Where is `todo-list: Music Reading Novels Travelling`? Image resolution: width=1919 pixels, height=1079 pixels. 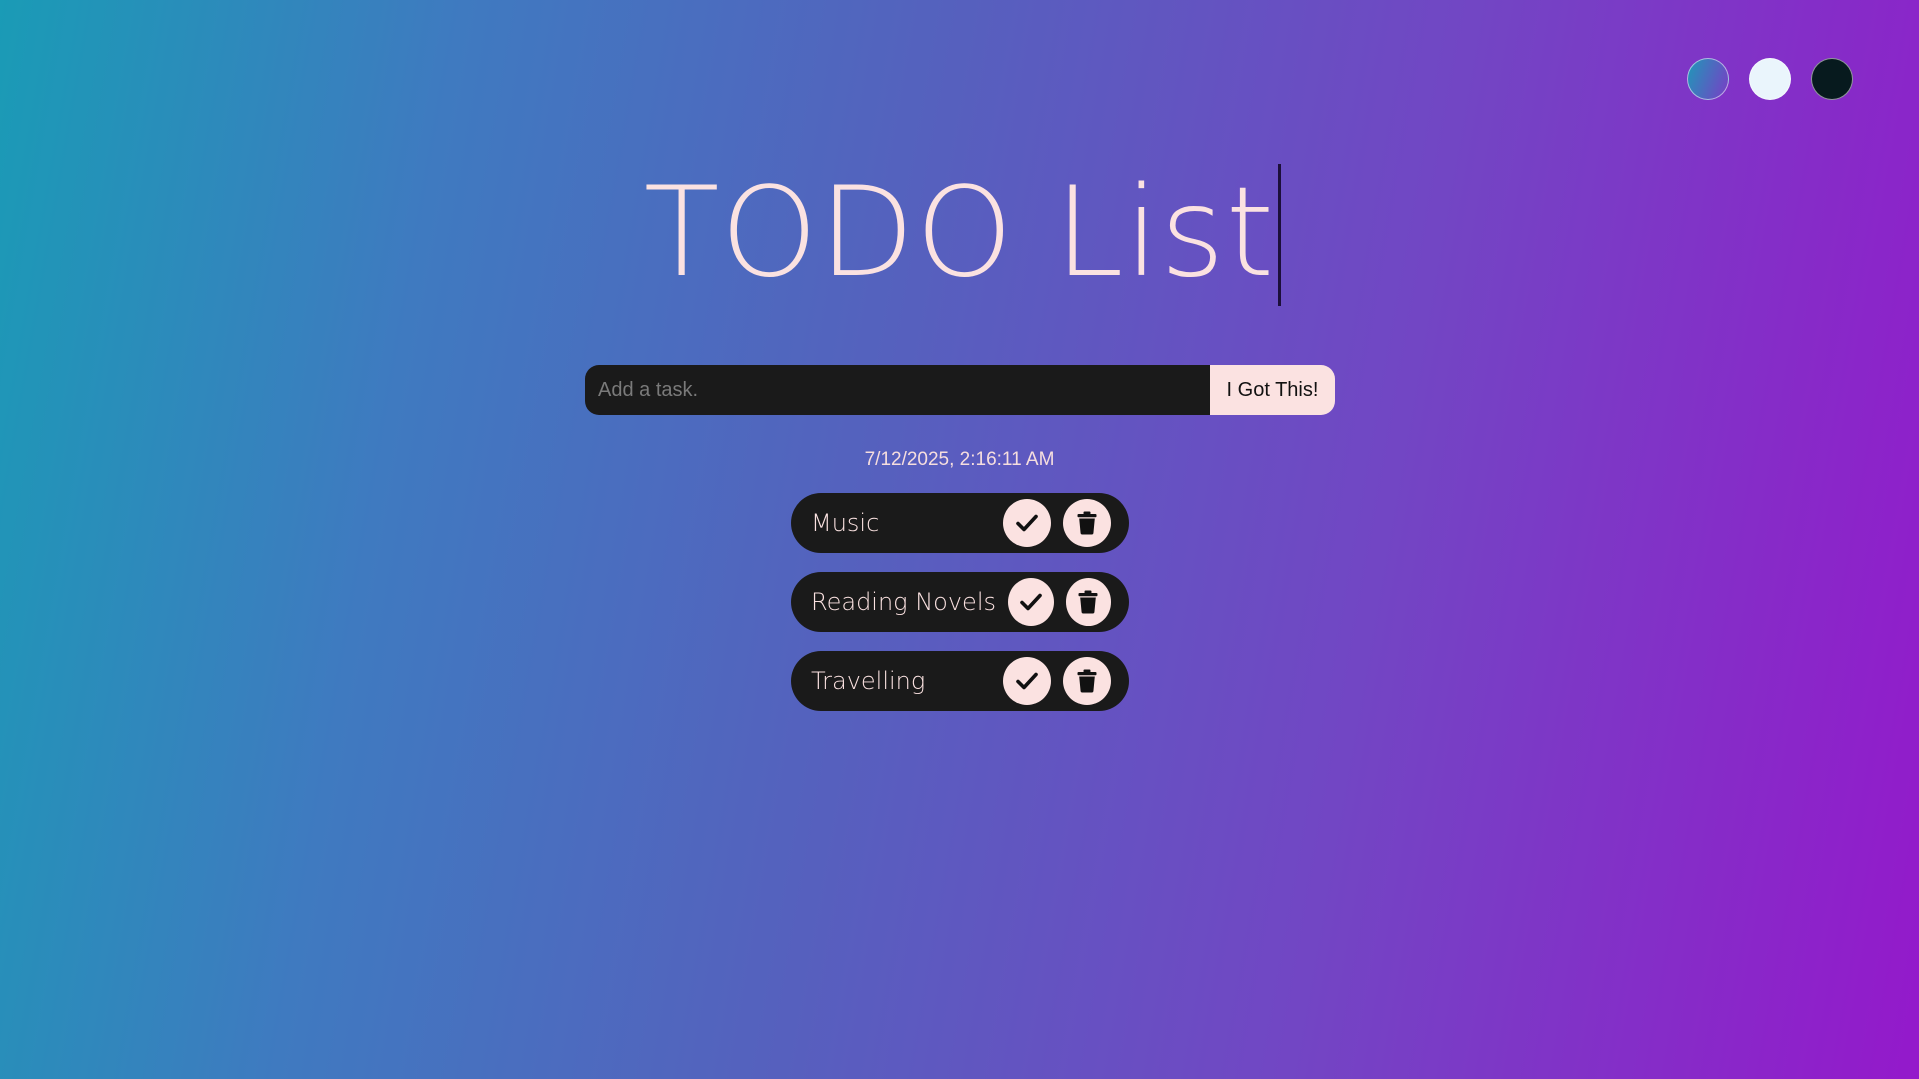
todo-list: Music Reading Novels Travelling is located at coordinates (960, 611).